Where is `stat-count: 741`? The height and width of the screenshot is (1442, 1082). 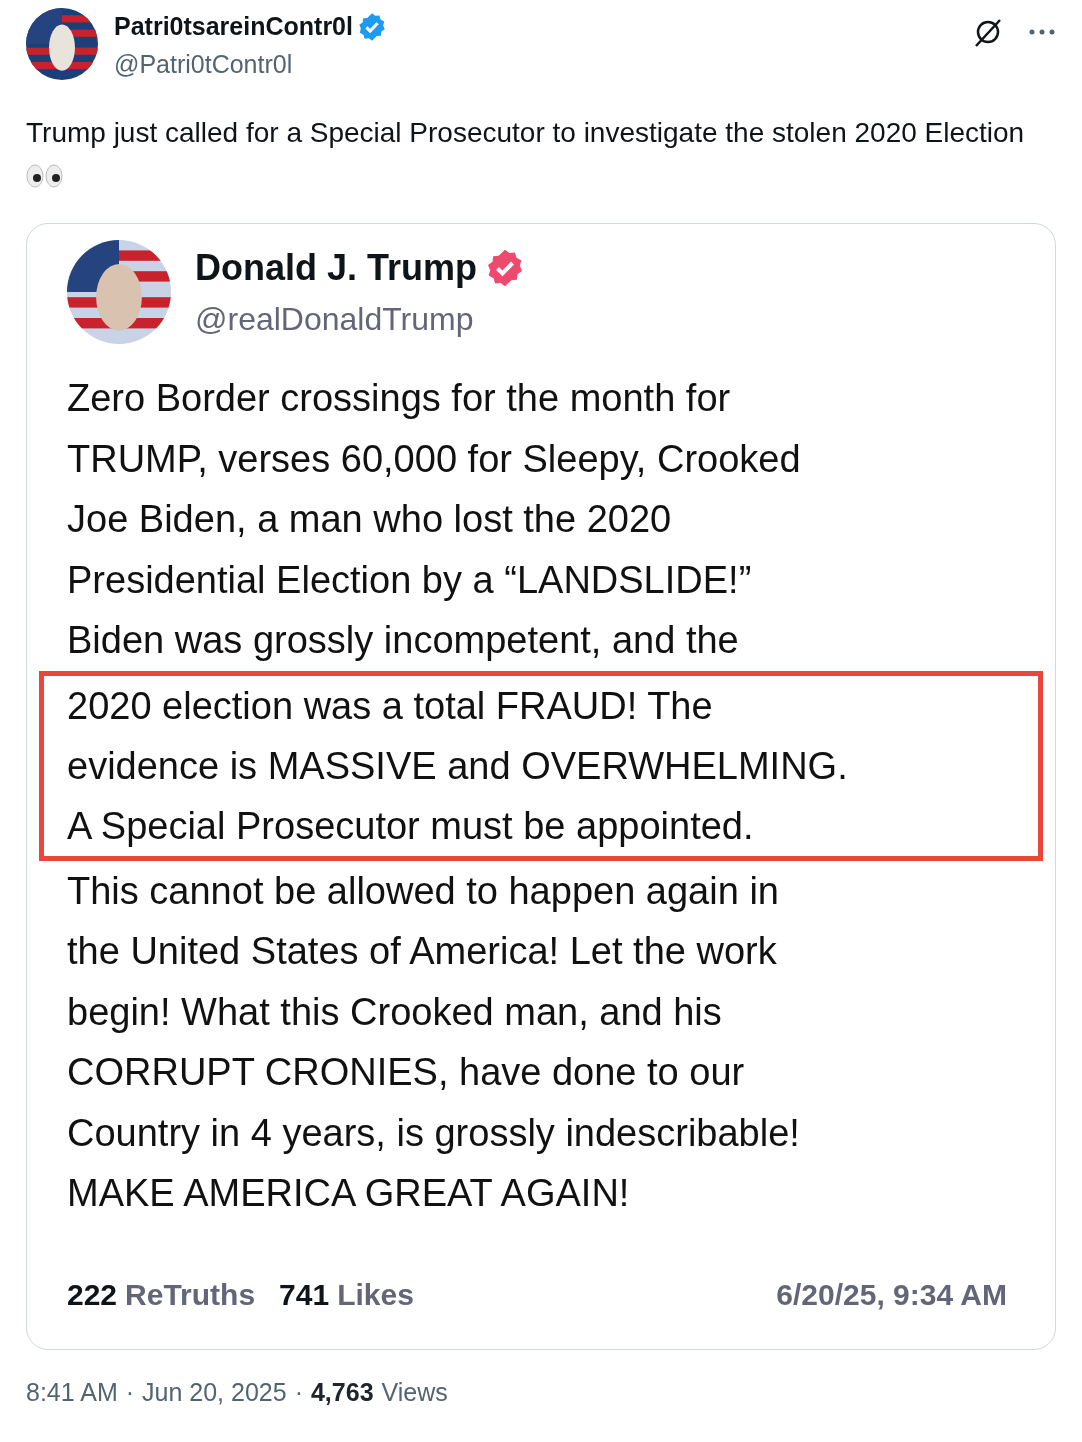
stat-count: 741 is located at coordinates (304, 1294).